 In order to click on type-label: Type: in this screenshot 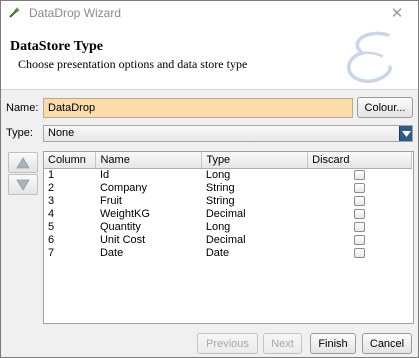, I will do `click(19, 133)`.